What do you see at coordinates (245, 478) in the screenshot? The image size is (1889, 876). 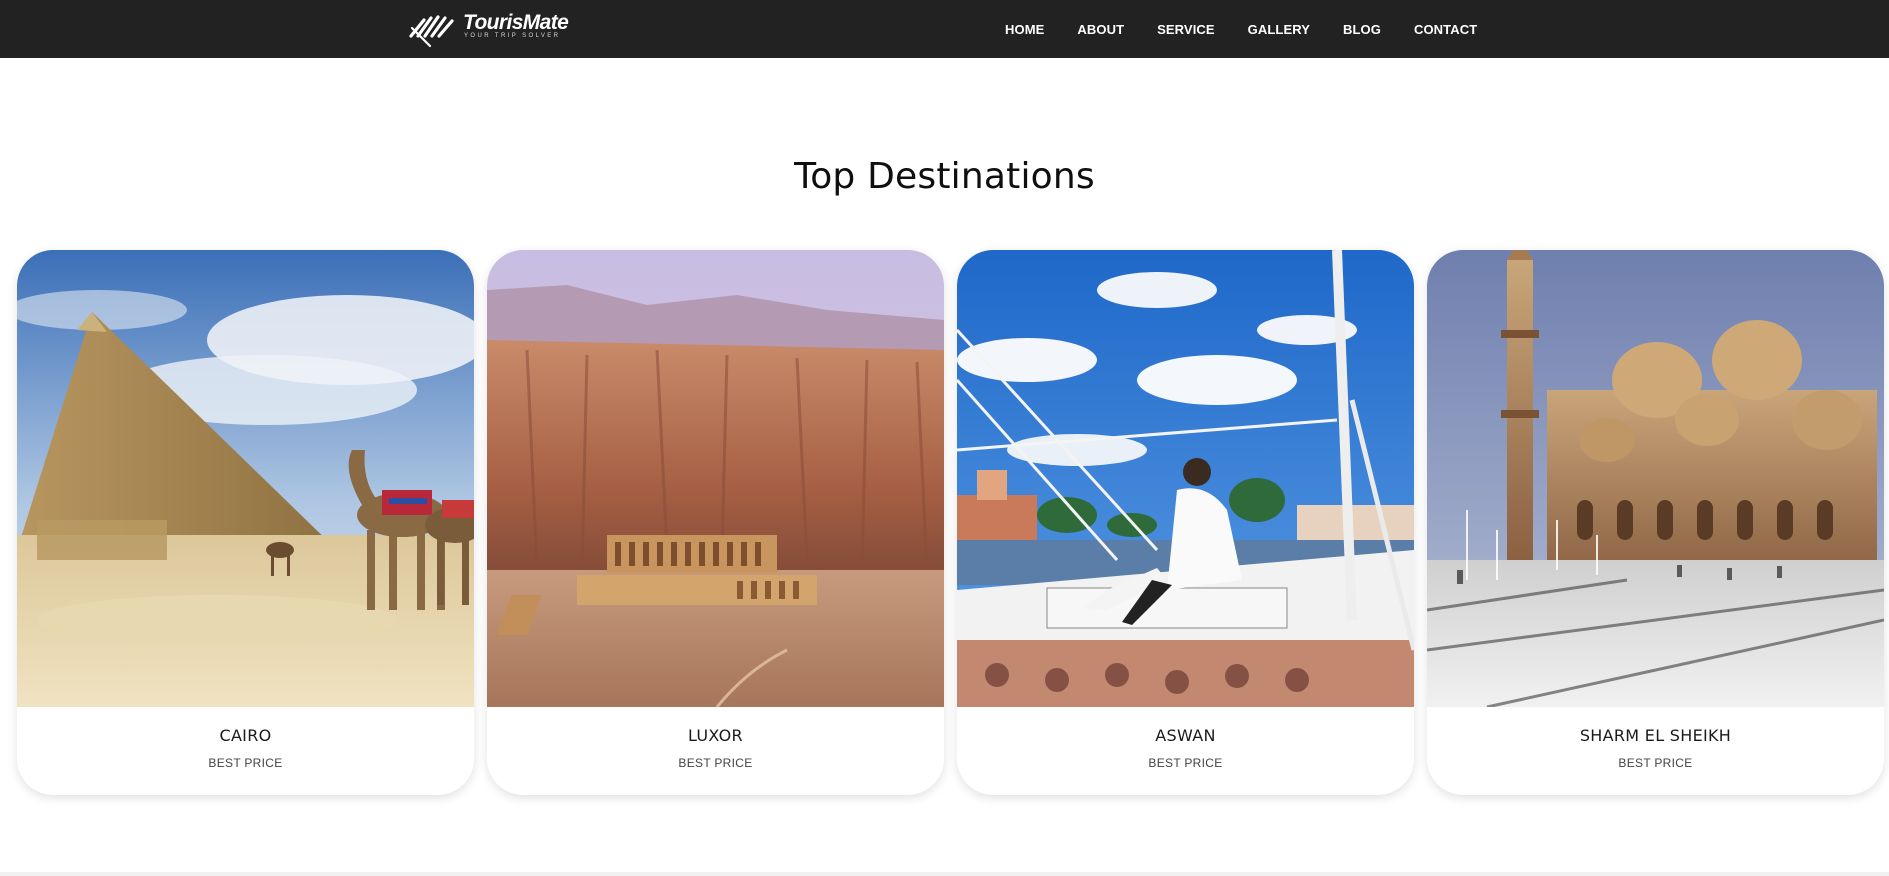 I see `pyramids-camels-image` at bounding box center [245, 478].